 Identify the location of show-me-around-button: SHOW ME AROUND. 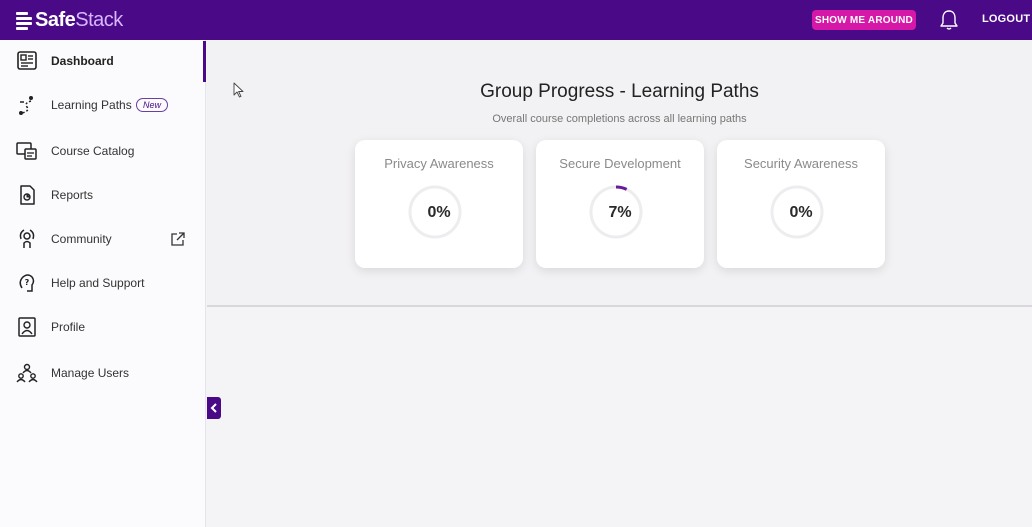
(864, 20).